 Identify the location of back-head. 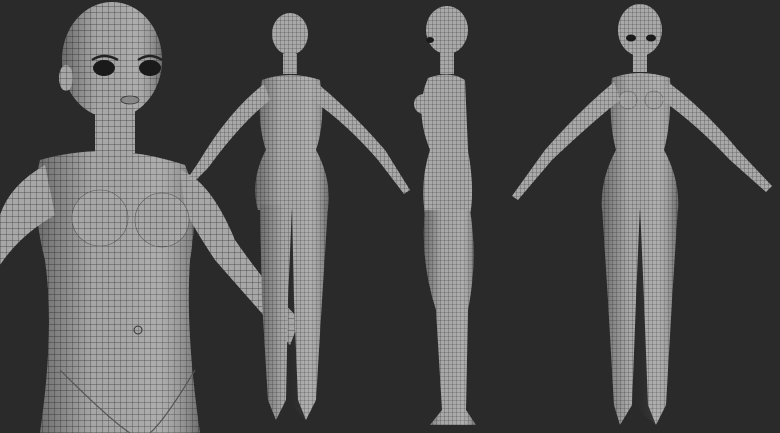
(290, 34).